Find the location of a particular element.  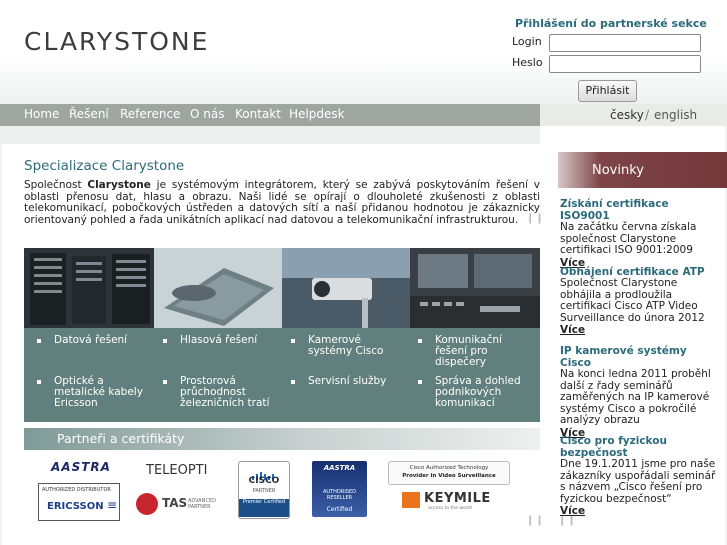

partners-title: Partneři a certifikáty is located at coordinates (121, 438).